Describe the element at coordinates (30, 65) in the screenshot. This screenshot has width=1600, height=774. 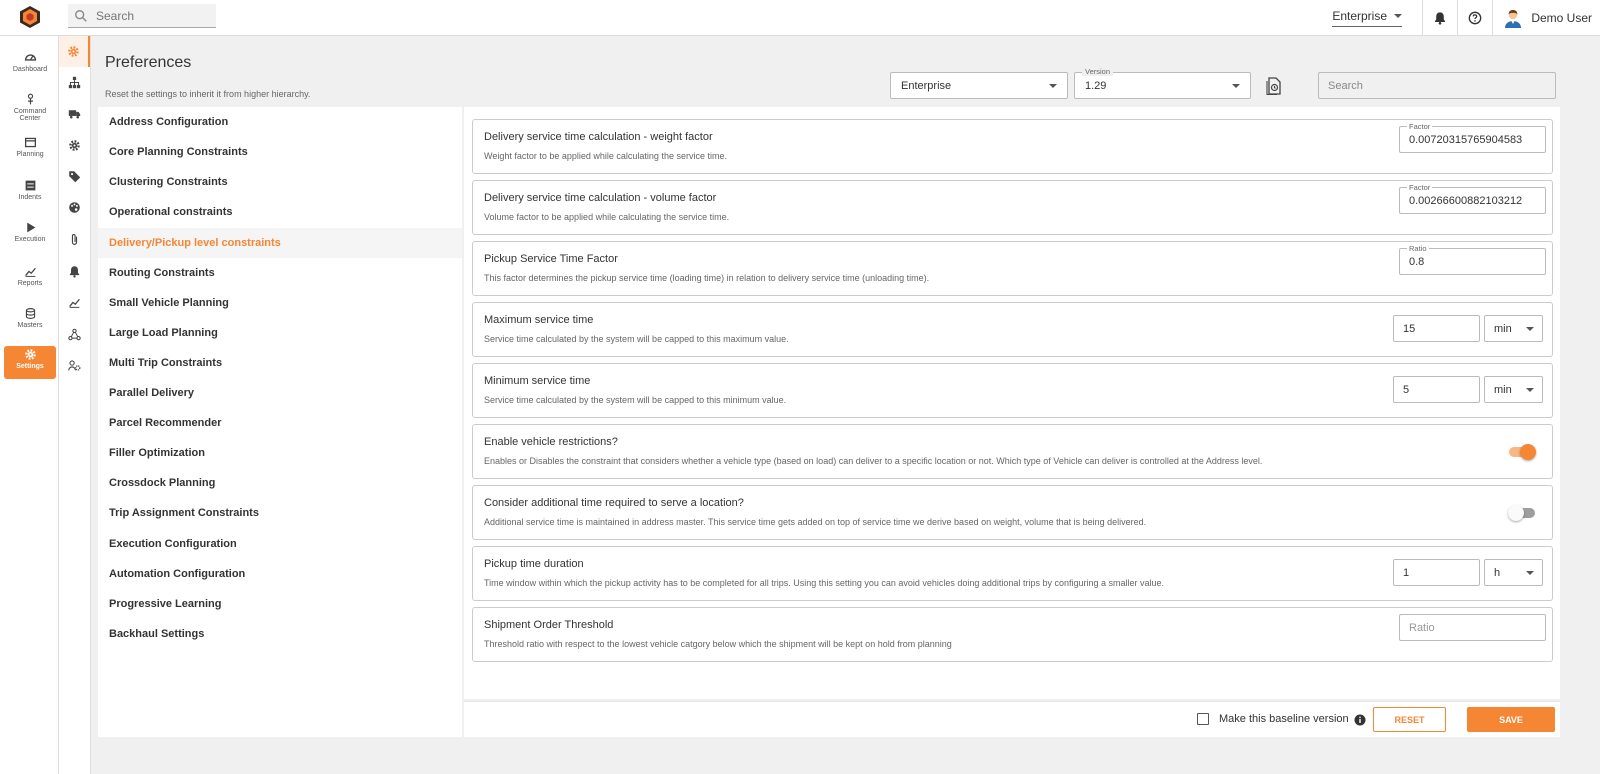
I see `sidebar-item-dashboard: Dashboard` at that location.